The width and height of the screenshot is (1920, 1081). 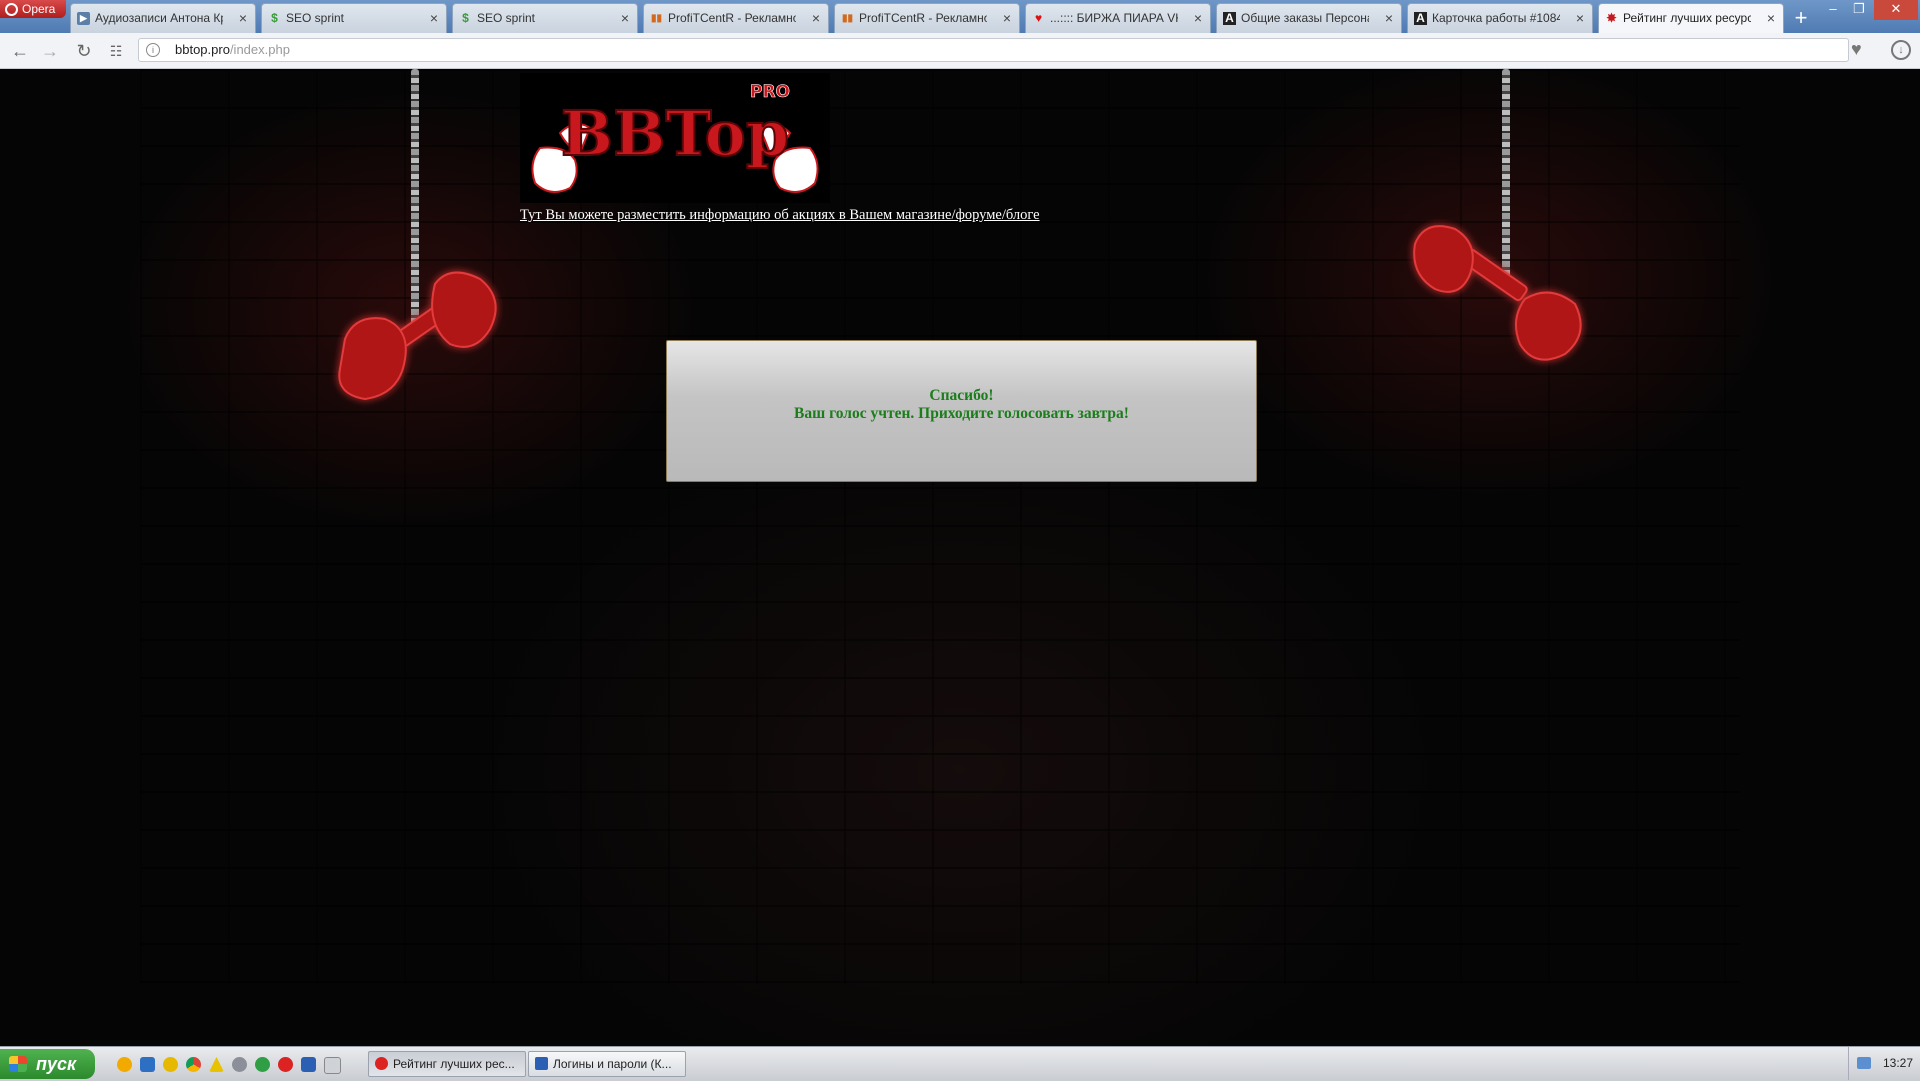 What do you see at coordinates (1497, 293) in the screenshot?
I see `dumbbell-right-icon` at bounding box center [1497, 293].